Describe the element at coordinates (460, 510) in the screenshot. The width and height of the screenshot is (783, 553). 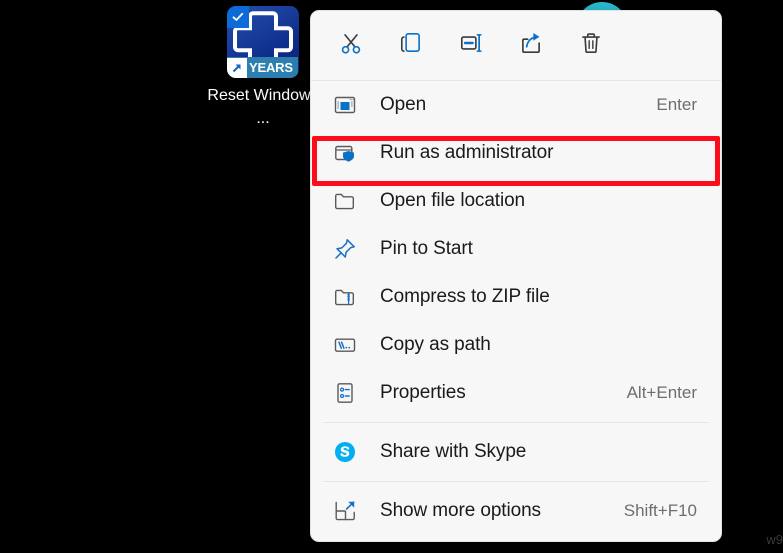
I see `menu-item-label: Show more options` at that location.